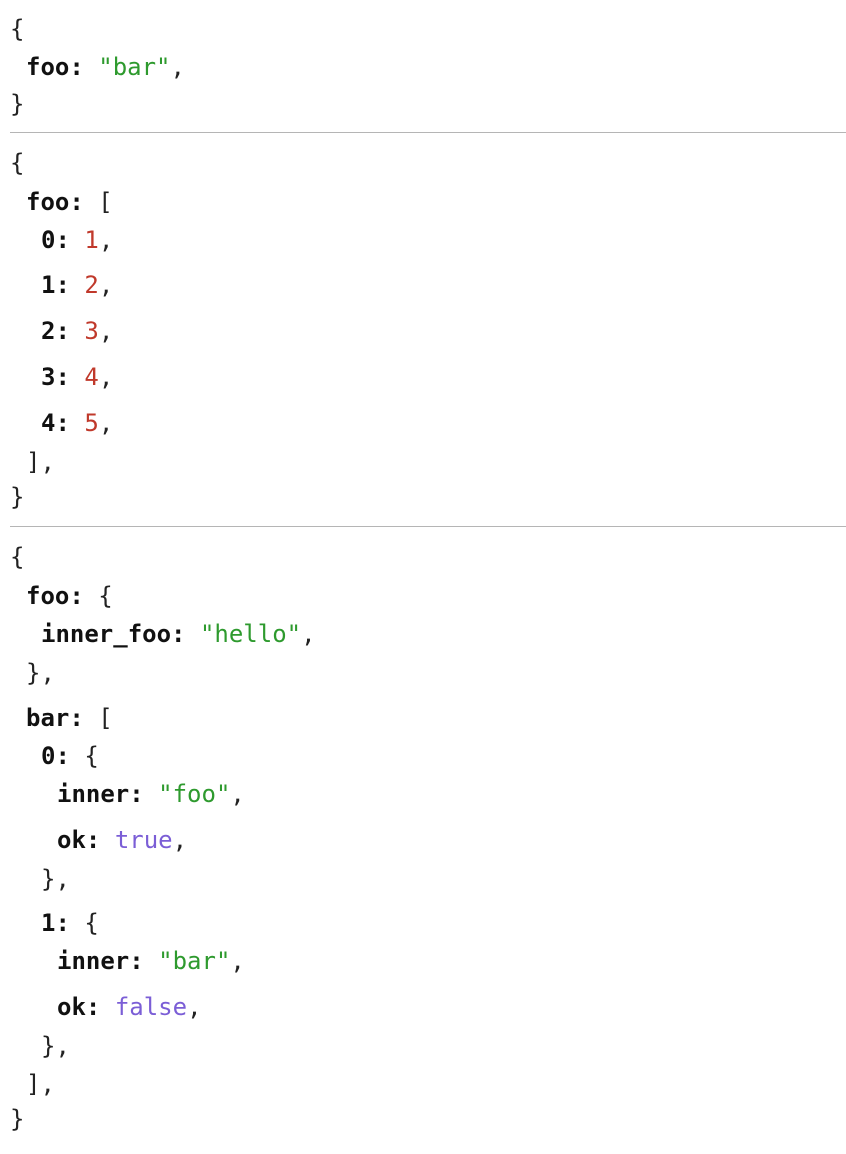 The height and width of the screenshot is (1154, 846). Describe the element at coordinates (129, 1007) in the screenshot. I see `bar-item-1-ok: ok: false,` at that location.